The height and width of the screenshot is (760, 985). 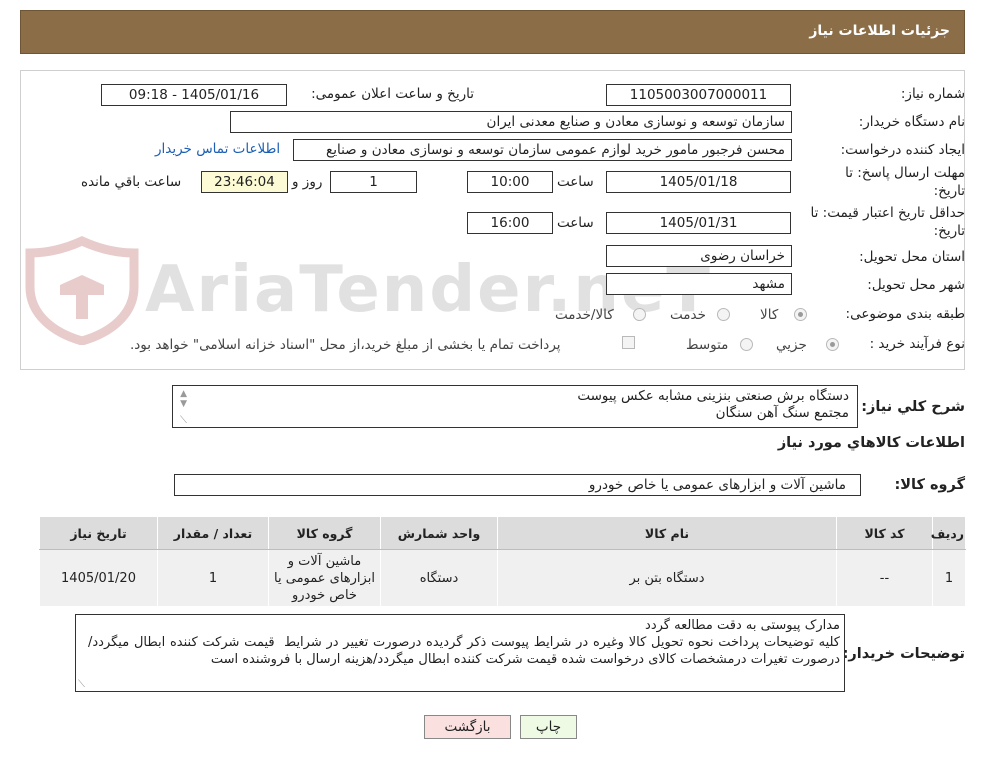 I want to click on remaining-label: ساعت باقي مانده, so click(x=131, y=182).